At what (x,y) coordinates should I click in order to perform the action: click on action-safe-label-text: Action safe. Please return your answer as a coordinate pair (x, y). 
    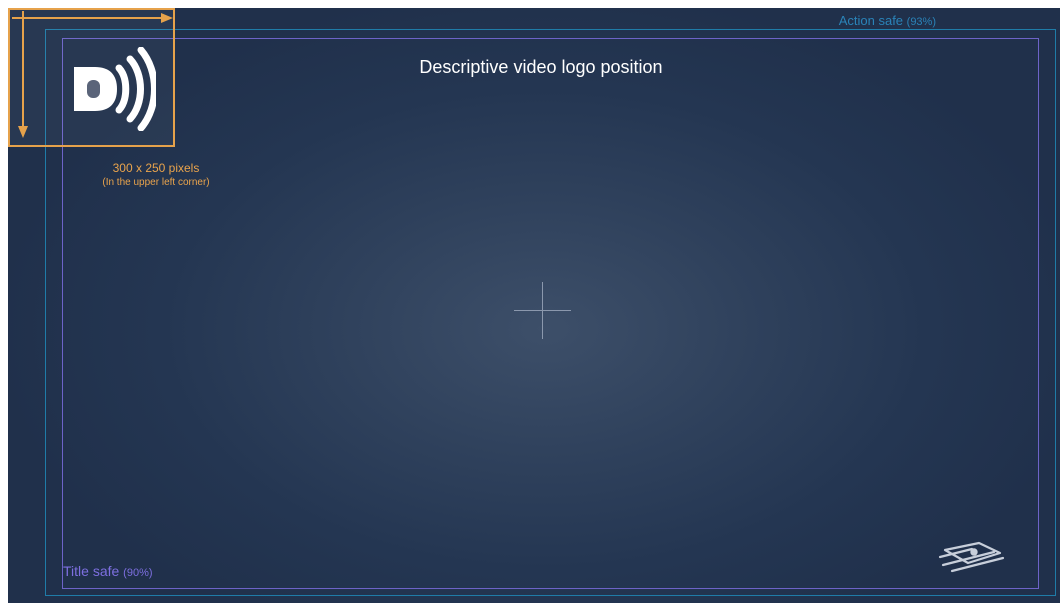
    Looking at the image, I should click on (872, 20).